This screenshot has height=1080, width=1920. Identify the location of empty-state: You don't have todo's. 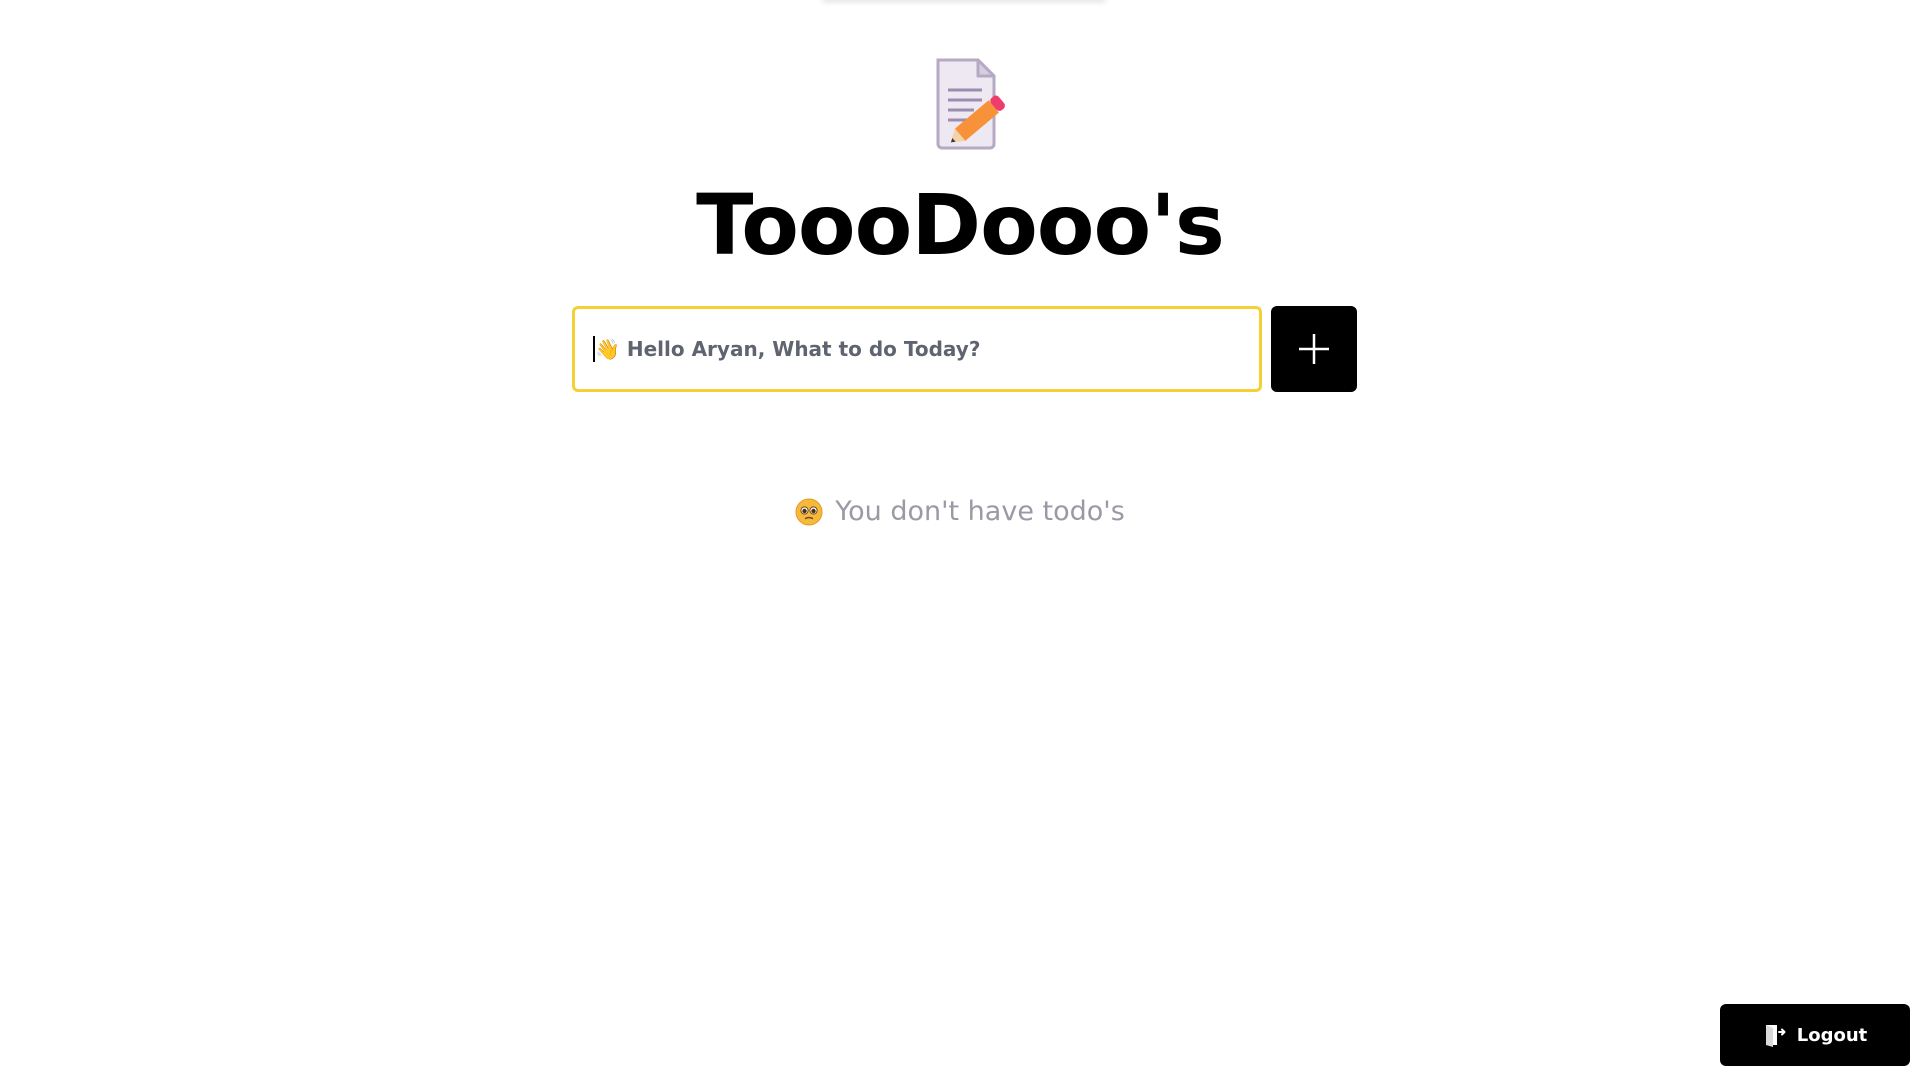
(960, 511).